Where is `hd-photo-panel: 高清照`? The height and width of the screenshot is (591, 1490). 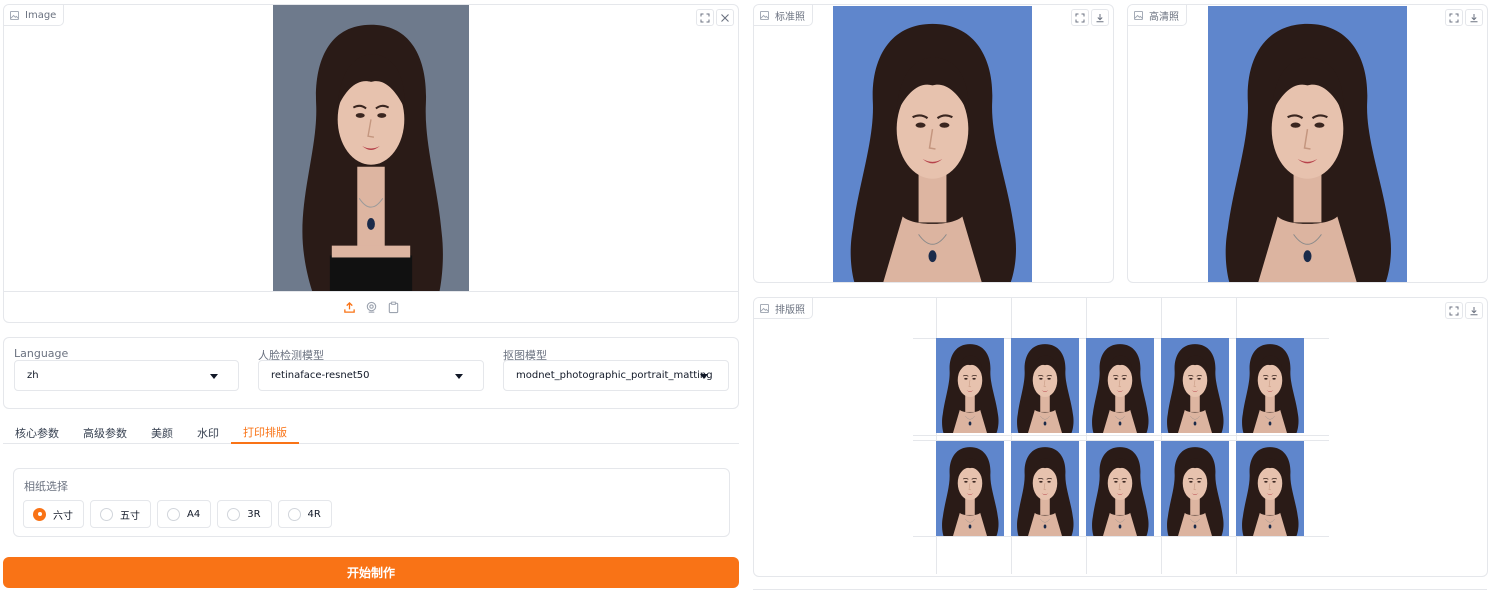
hd-photo-panel: 高清照 is located at coordinates (1307, 143).